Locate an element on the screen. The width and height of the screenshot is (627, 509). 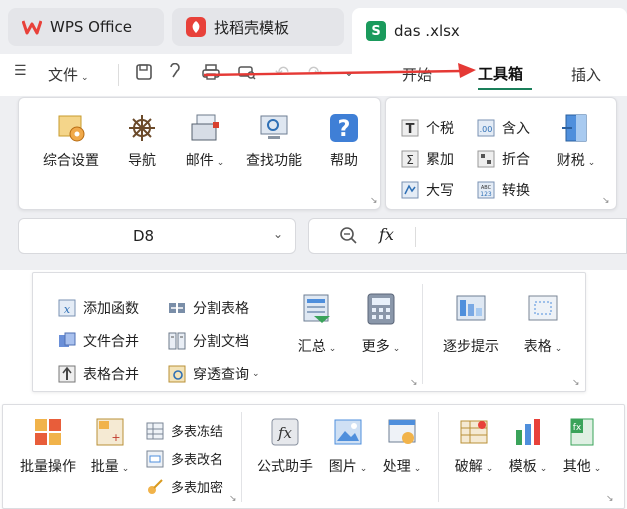
add-function-icon: x is located at coordinates (67, 308).